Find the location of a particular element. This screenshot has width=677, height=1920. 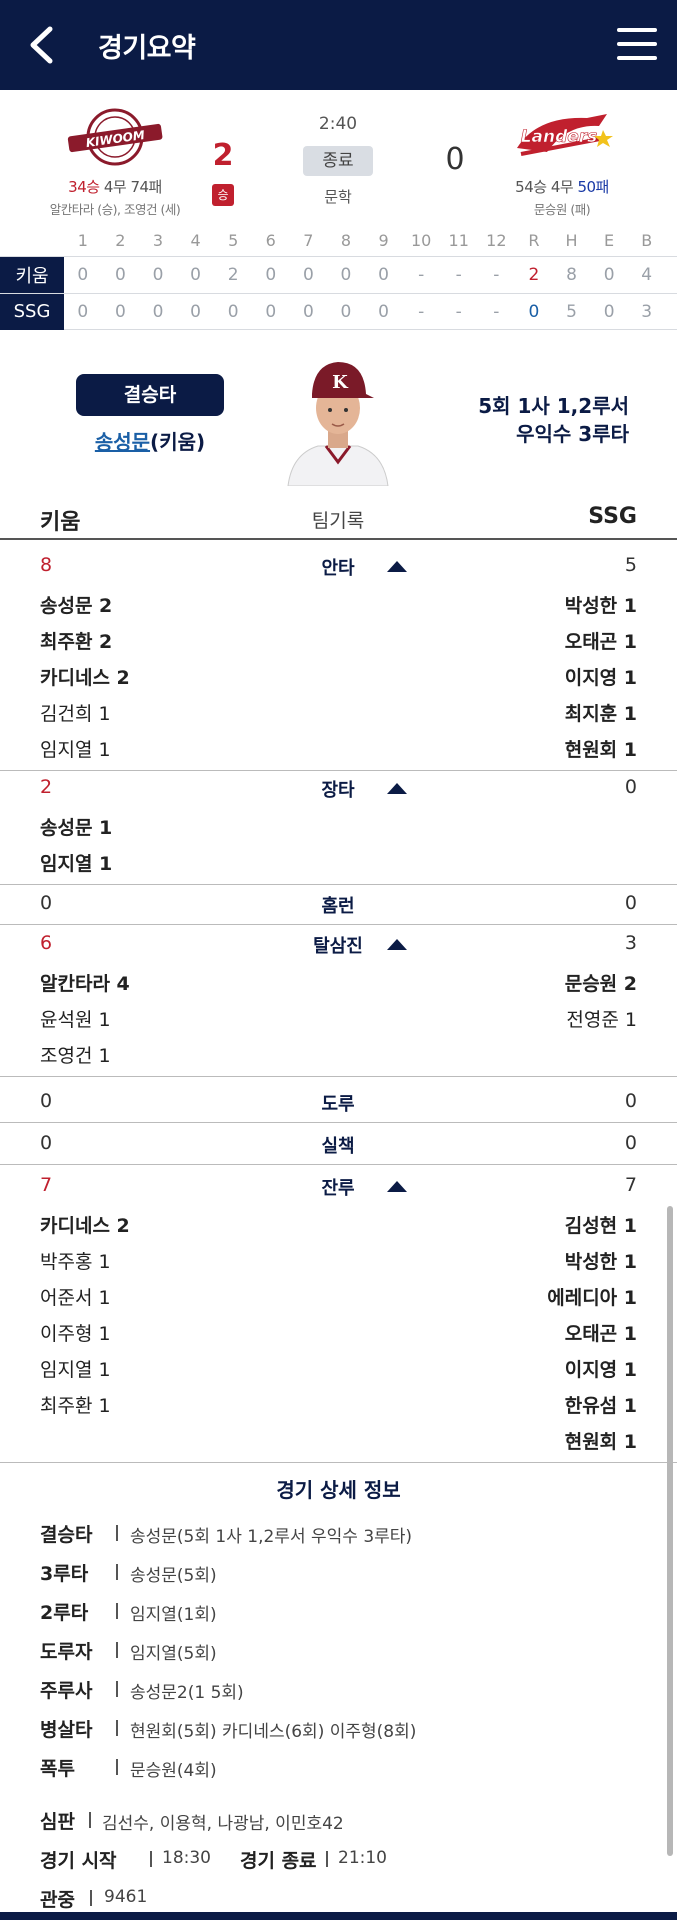

right-player-stat: 문승원 2 is located at coordinates (601, 982).